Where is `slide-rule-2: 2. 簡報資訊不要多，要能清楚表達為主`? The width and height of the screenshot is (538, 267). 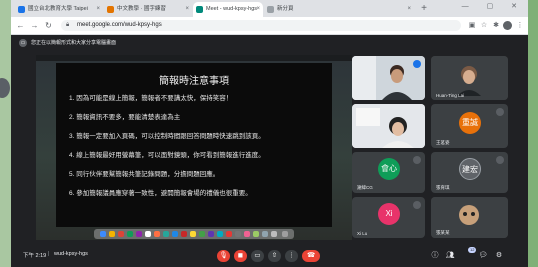 slide-rule-2: 2. 簡報資訊不要多，要能清楚表達為主 is located at coordinates (125, 117).